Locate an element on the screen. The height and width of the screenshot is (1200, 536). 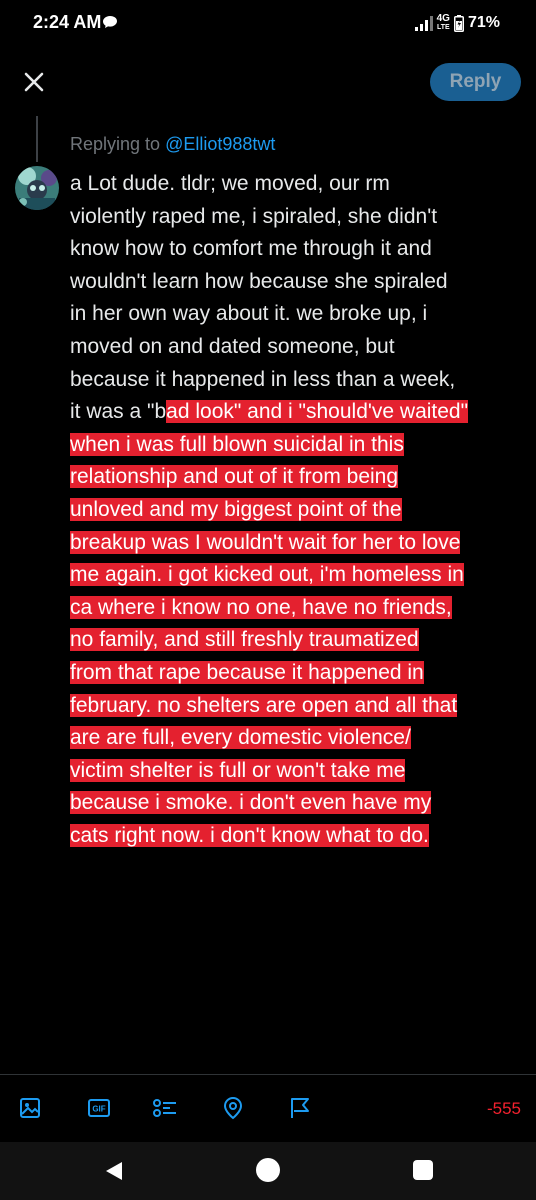
reply-text-line: relationship and out of it from being is located at coordinates (303, 477).